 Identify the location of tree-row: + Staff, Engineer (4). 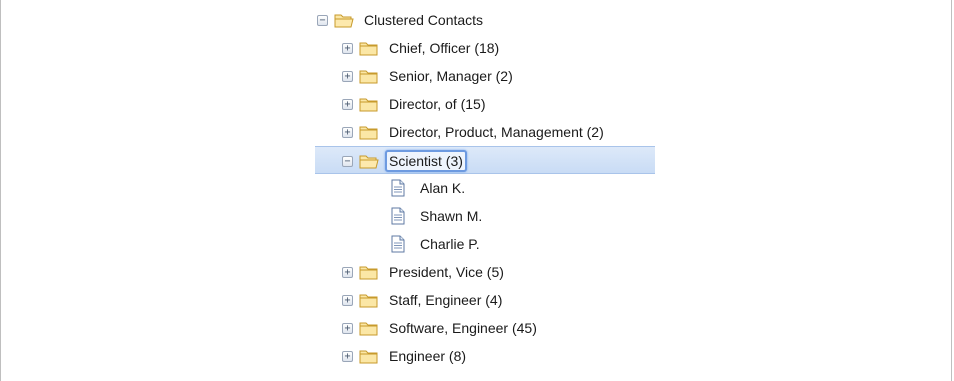
(476, 300).